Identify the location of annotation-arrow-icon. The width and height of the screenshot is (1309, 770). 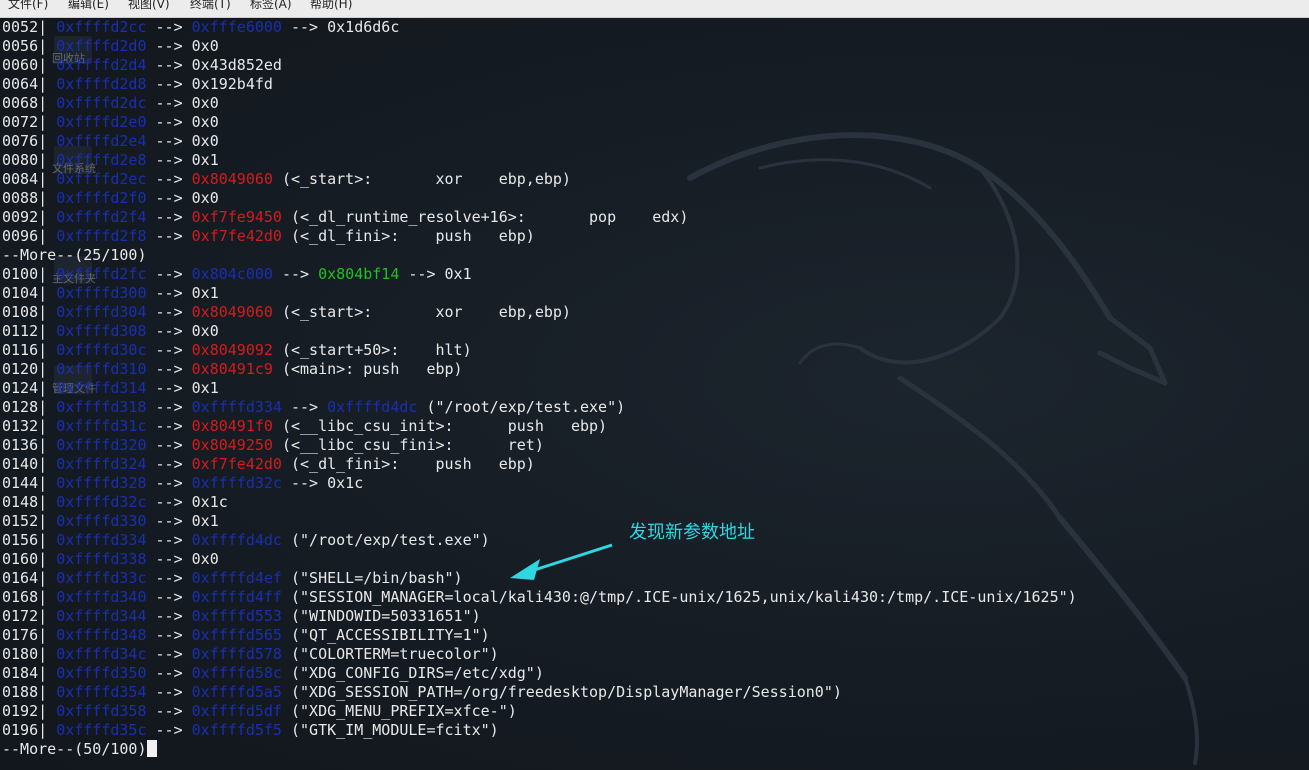
(561, 561).